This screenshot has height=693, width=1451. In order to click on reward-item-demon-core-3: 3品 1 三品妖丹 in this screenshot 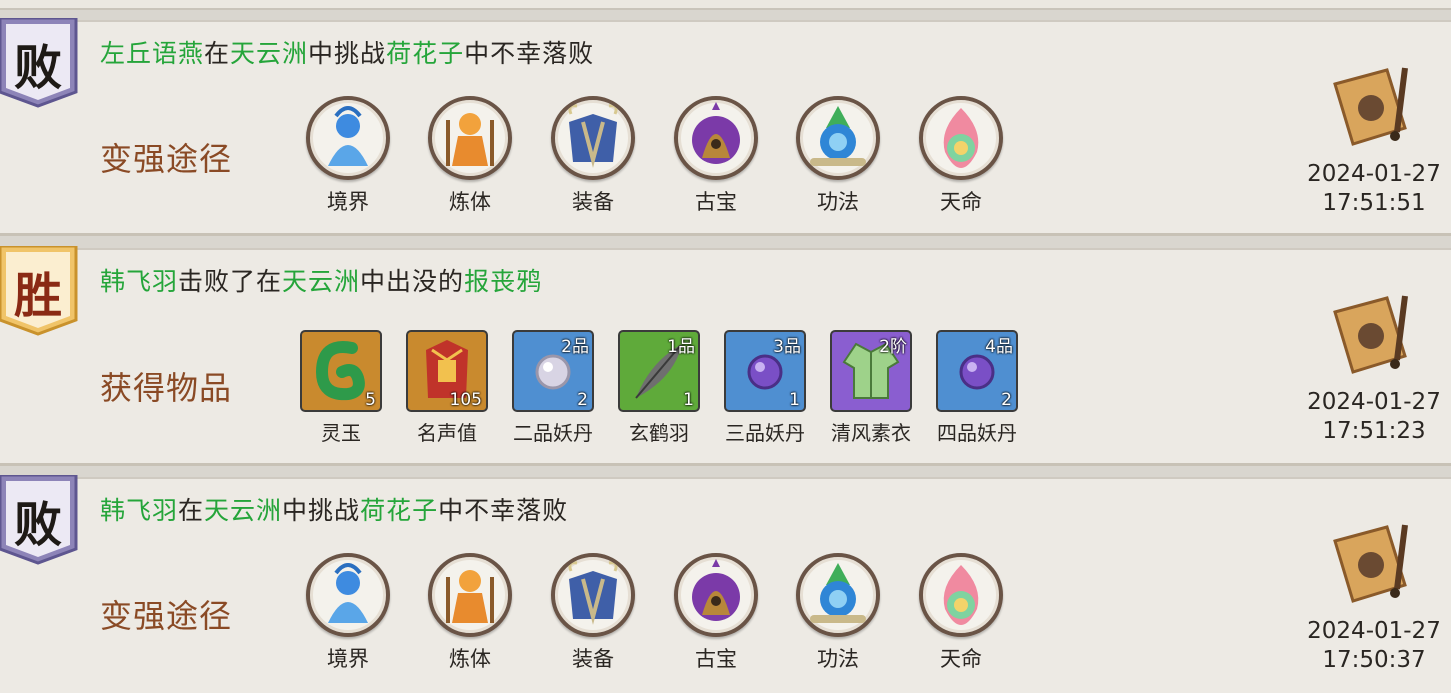, I will do `click(765, 388)`.